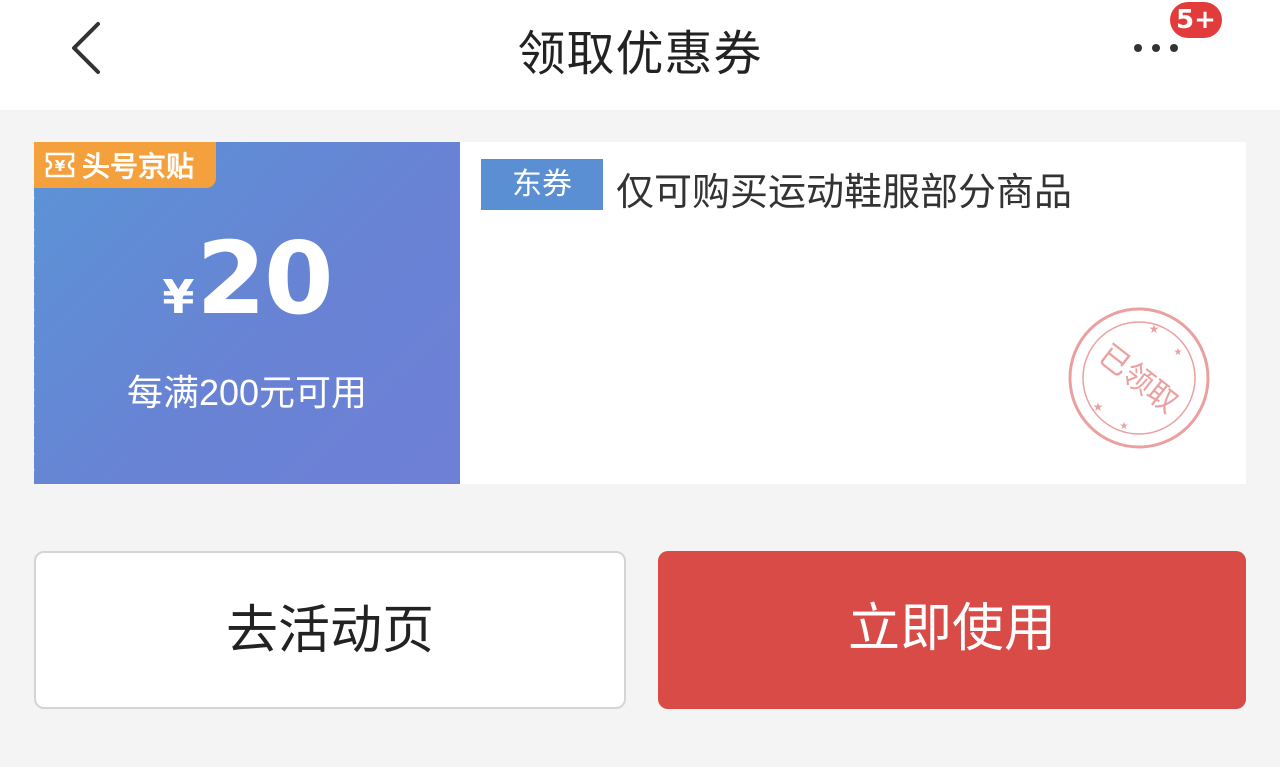 Image resolution: width=1280 pixels, height=767 pixels. What do you see at coordinates (247, 392) in the screenshot?
I see `coupon-condition: 每满200元可用` at bounding box center [247, 392].